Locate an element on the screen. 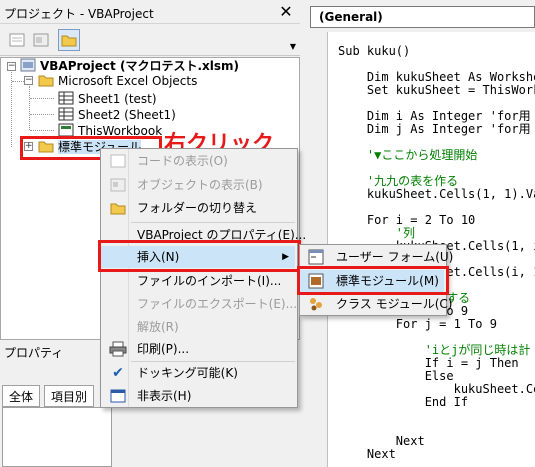  printer-icon is located at coordinates (118, 349).